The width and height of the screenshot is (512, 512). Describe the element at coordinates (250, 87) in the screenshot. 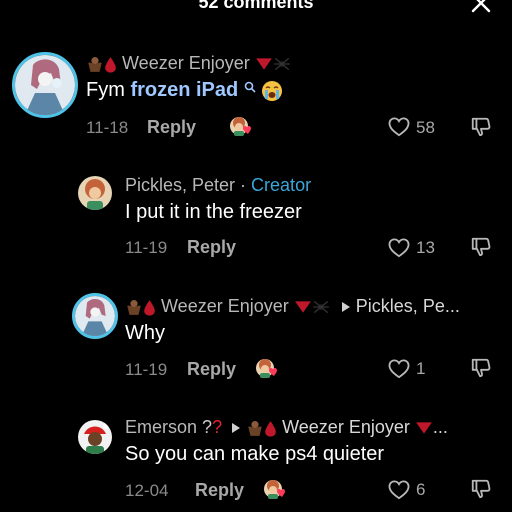

I see `search-icon` at that location.